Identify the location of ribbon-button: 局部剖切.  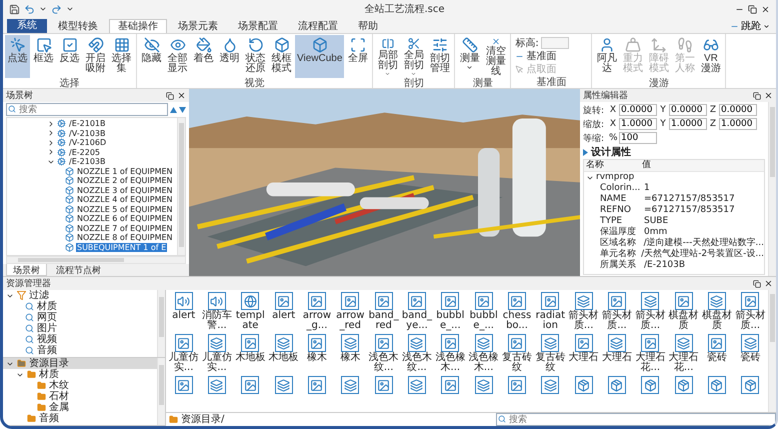
(387, 56).